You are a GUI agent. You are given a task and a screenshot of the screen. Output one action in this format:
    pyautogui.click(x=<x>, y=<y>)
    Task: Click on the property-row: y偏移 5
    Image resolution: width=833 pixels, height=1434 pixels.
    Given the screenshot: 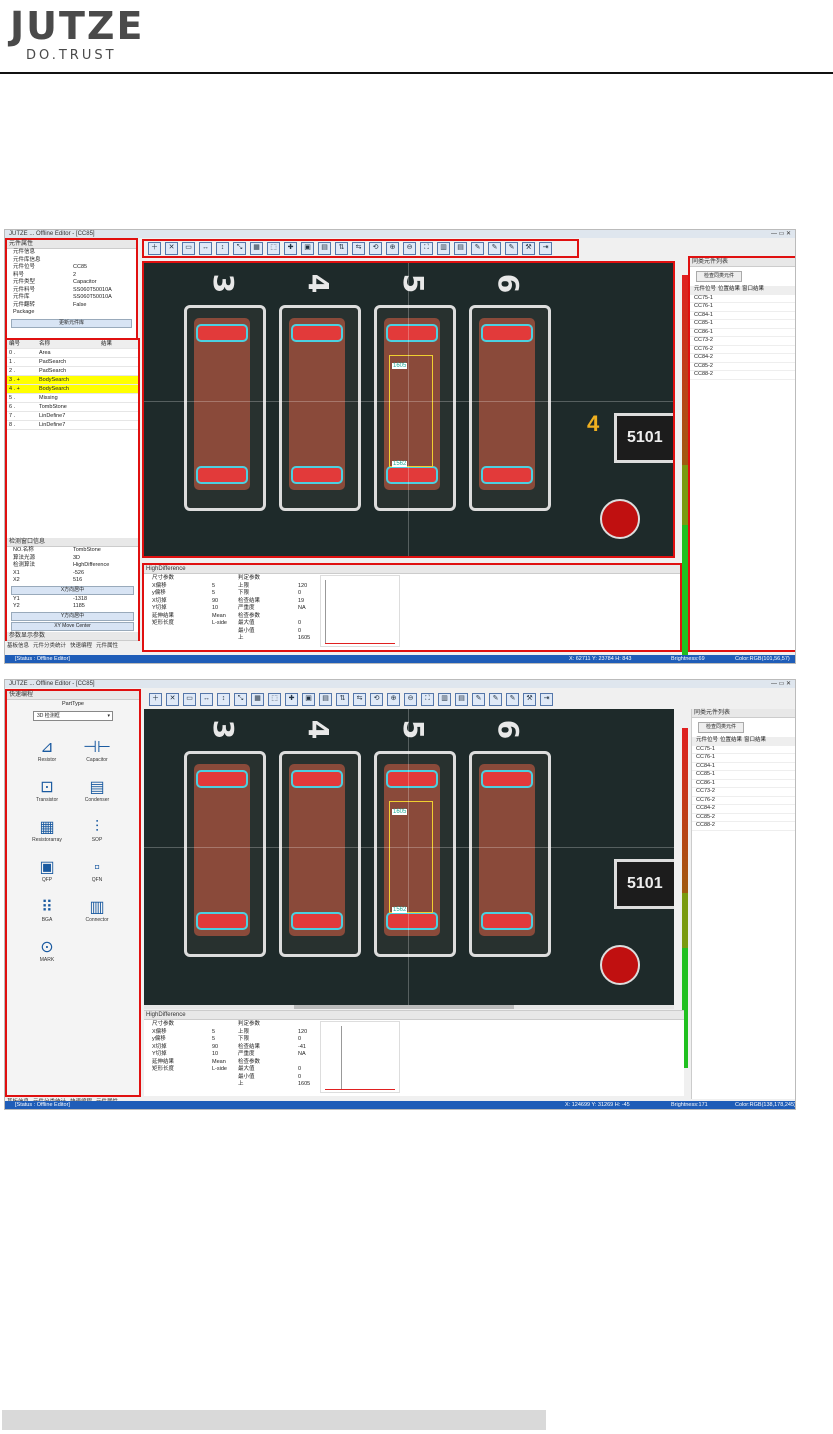 What is the action you would take?
    pyautogui.click(x=187, y=1040)
    